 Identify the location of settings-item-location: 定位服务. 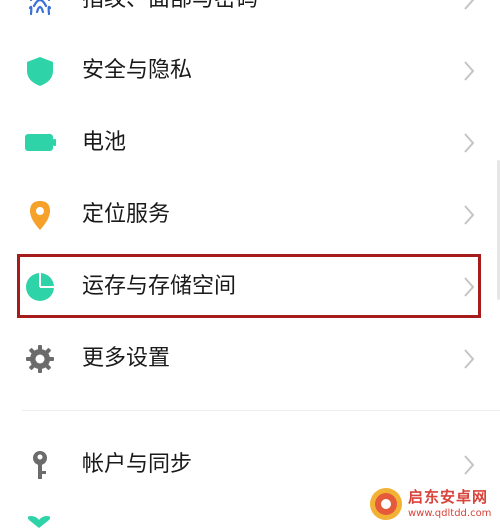
(250, 215).